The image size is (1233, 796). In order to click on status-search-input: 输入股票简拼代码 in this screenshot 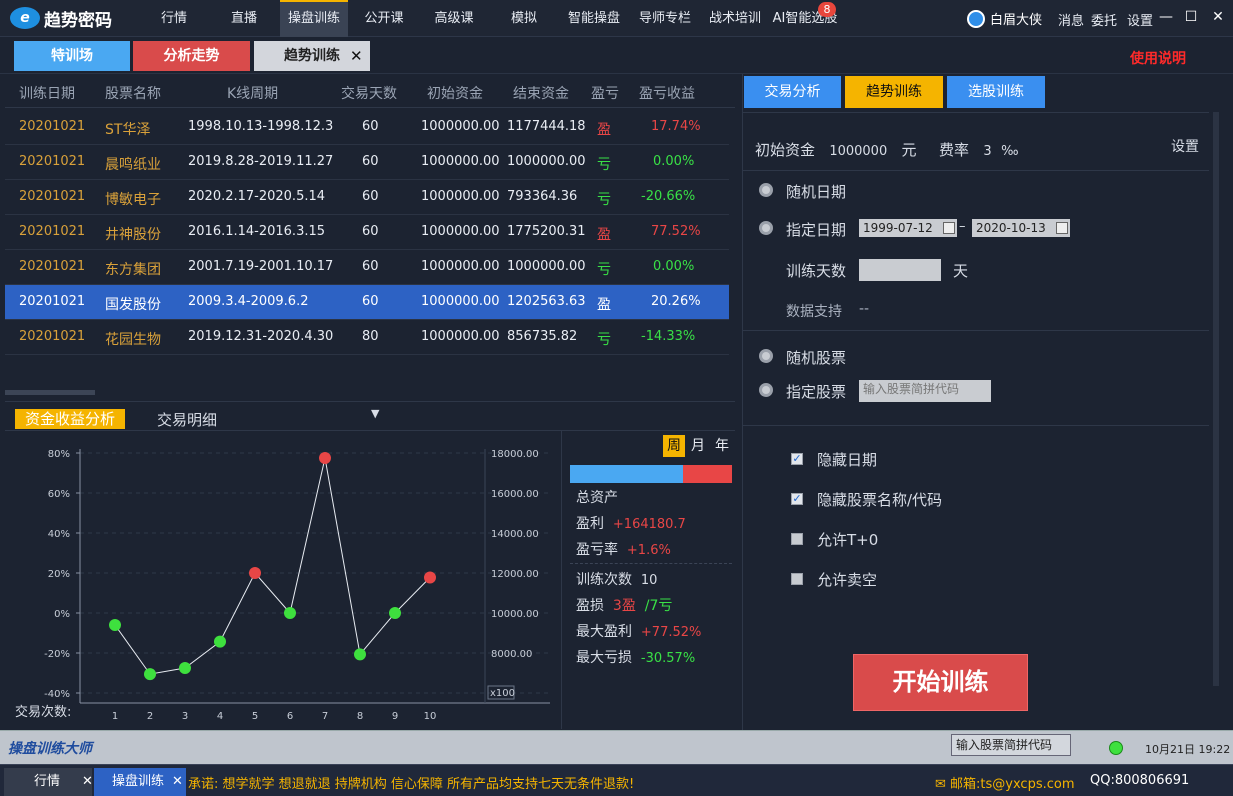, I will do `click(1011, 745)`.